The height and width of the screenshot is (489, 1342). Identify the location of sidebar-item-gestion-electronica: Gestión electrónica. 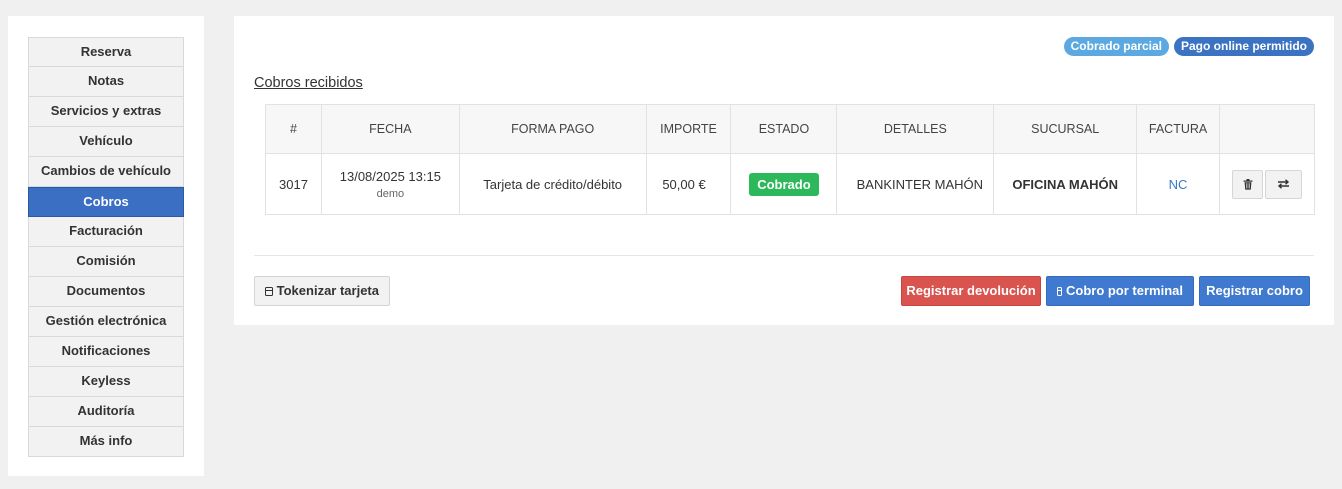
(106, 322).